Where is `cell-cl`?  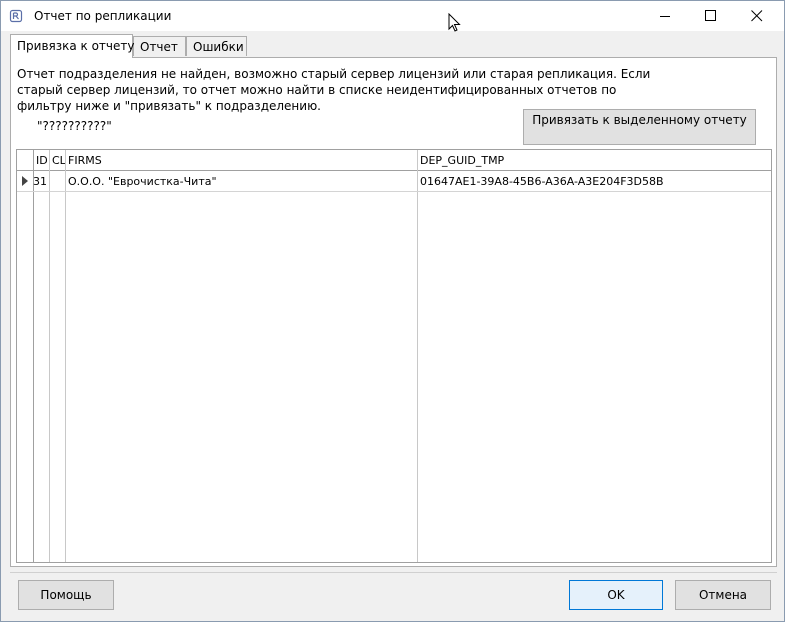
cell-cl is located at coordinates (57, 181).